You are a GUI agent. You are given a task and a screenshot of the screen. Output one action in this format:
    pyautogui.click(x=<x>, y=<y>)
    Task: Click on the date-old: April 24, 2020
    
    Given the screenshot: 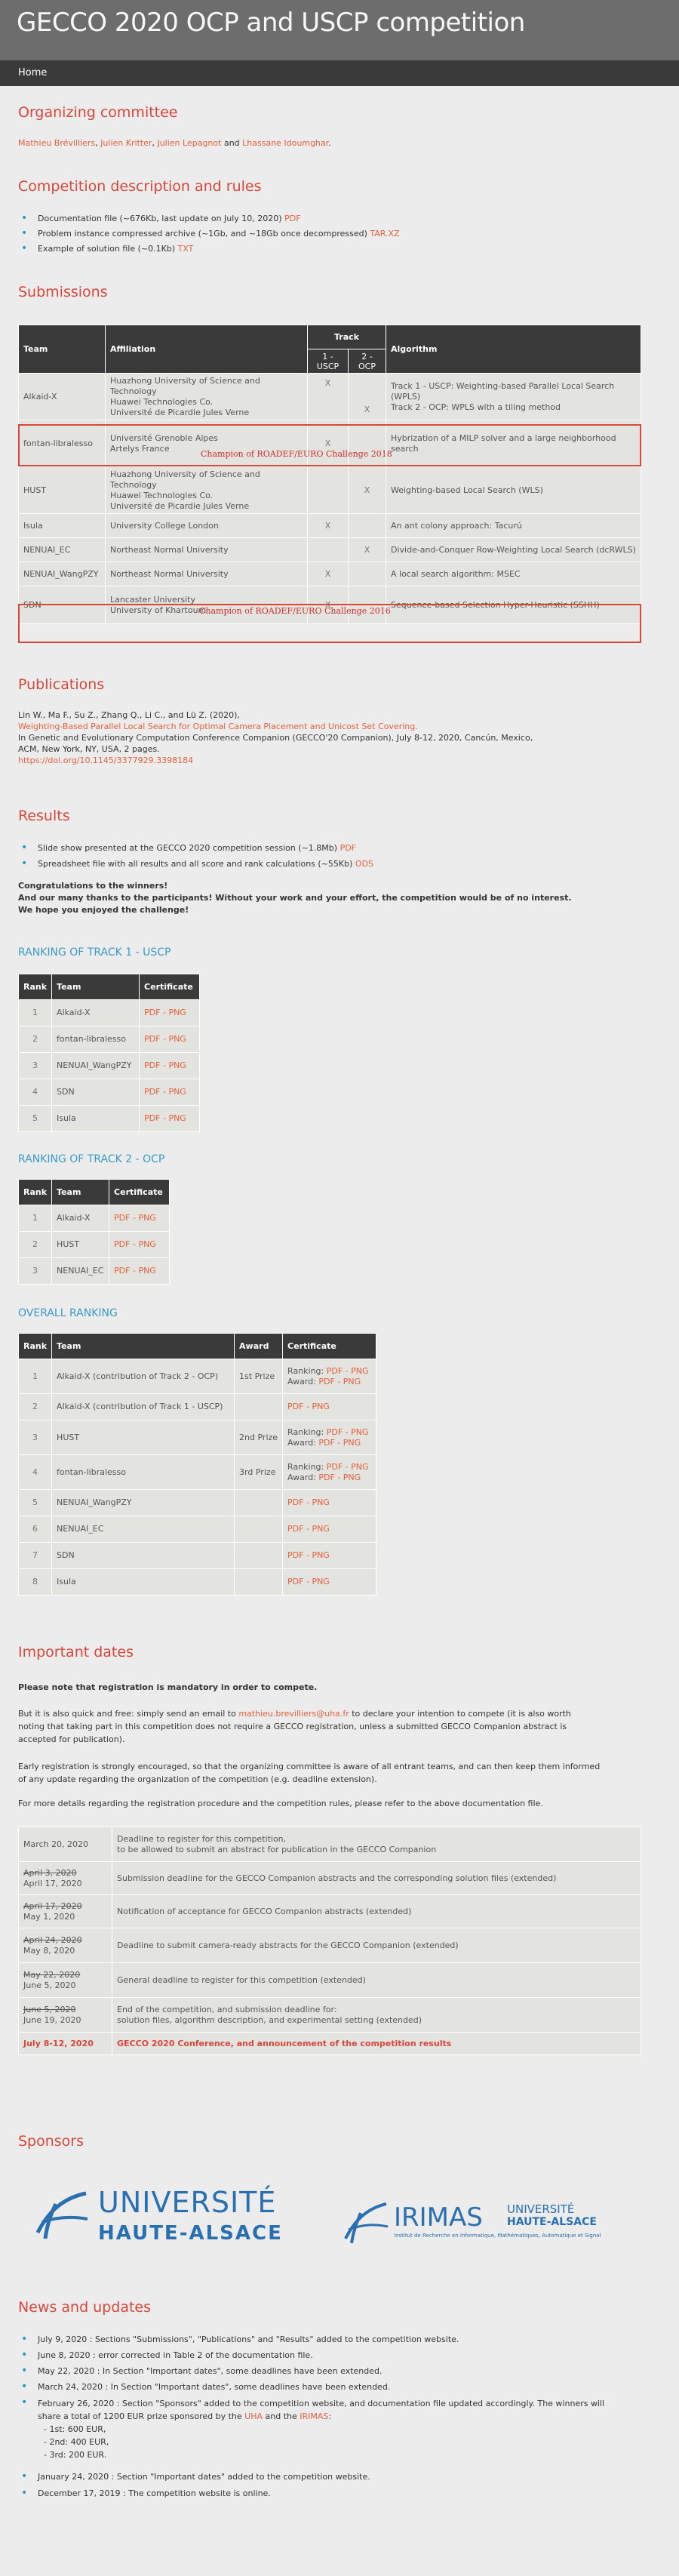 What is the action you would take?
    pyautogui.click(x=52, y=1939)
    